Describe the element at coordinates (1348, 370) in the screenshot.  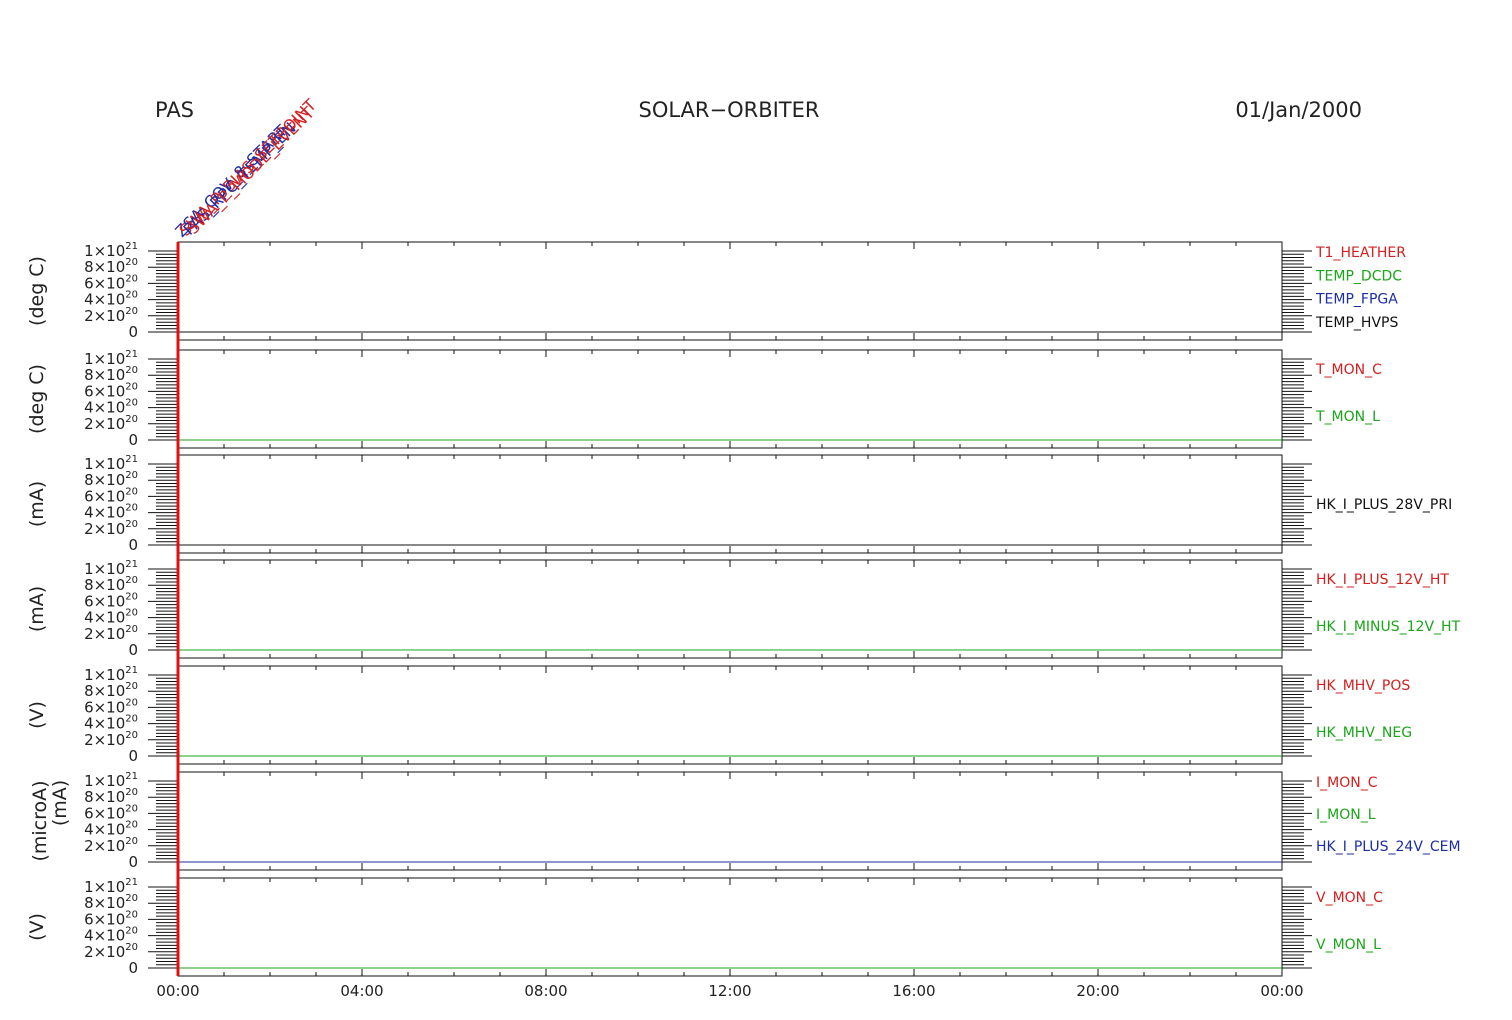
I see `legend-t_mon_c: T_MON_C` at that location.